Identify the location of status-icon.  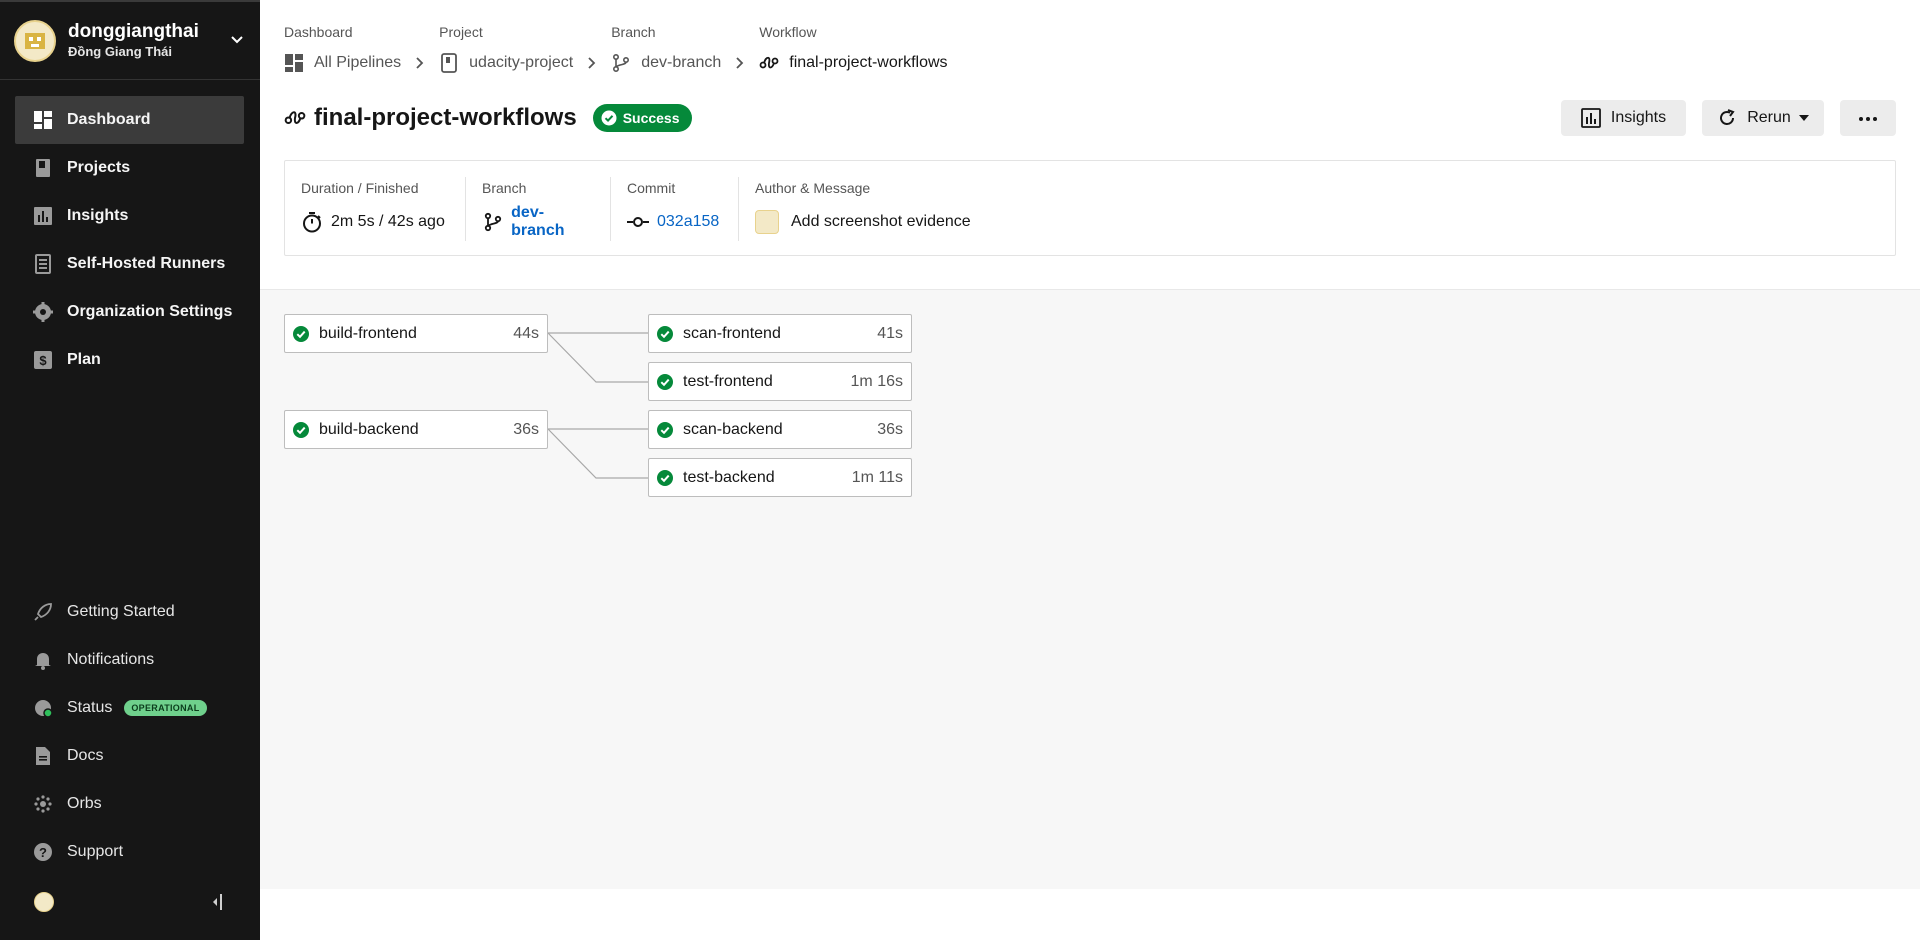
(43, 708).